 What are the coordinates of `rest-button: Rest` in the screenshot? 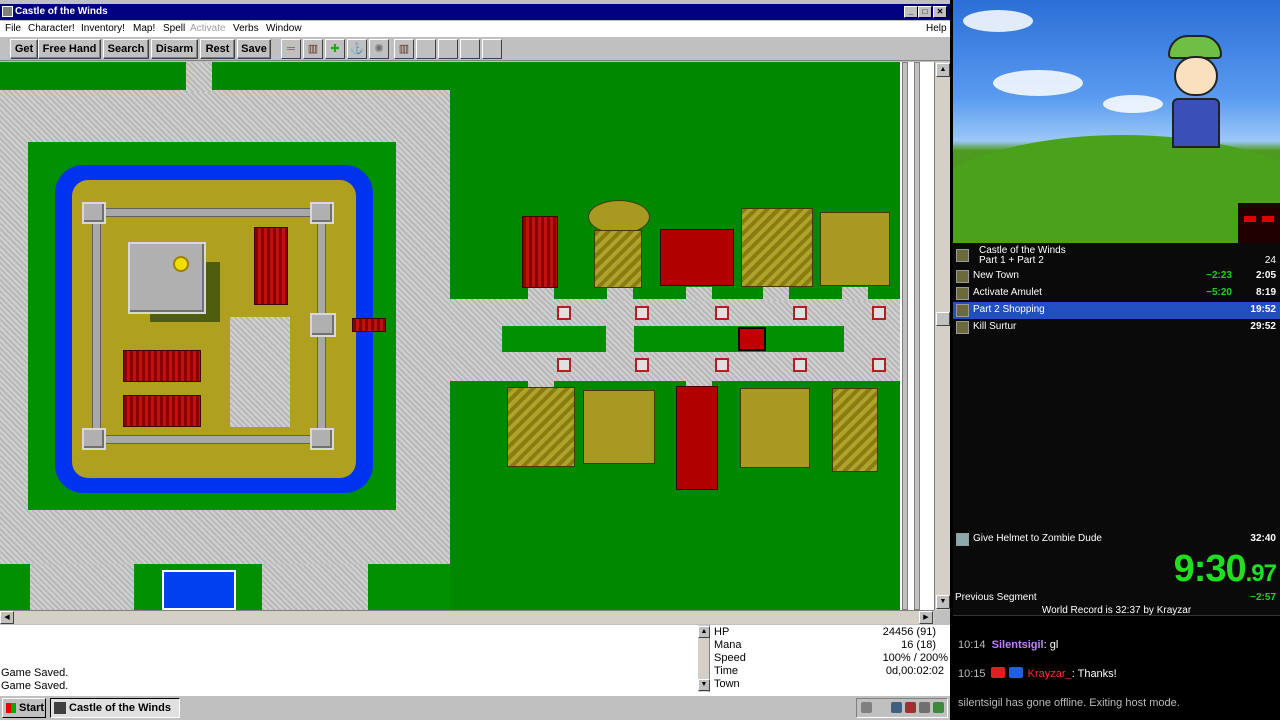 It's located at (217, 49).